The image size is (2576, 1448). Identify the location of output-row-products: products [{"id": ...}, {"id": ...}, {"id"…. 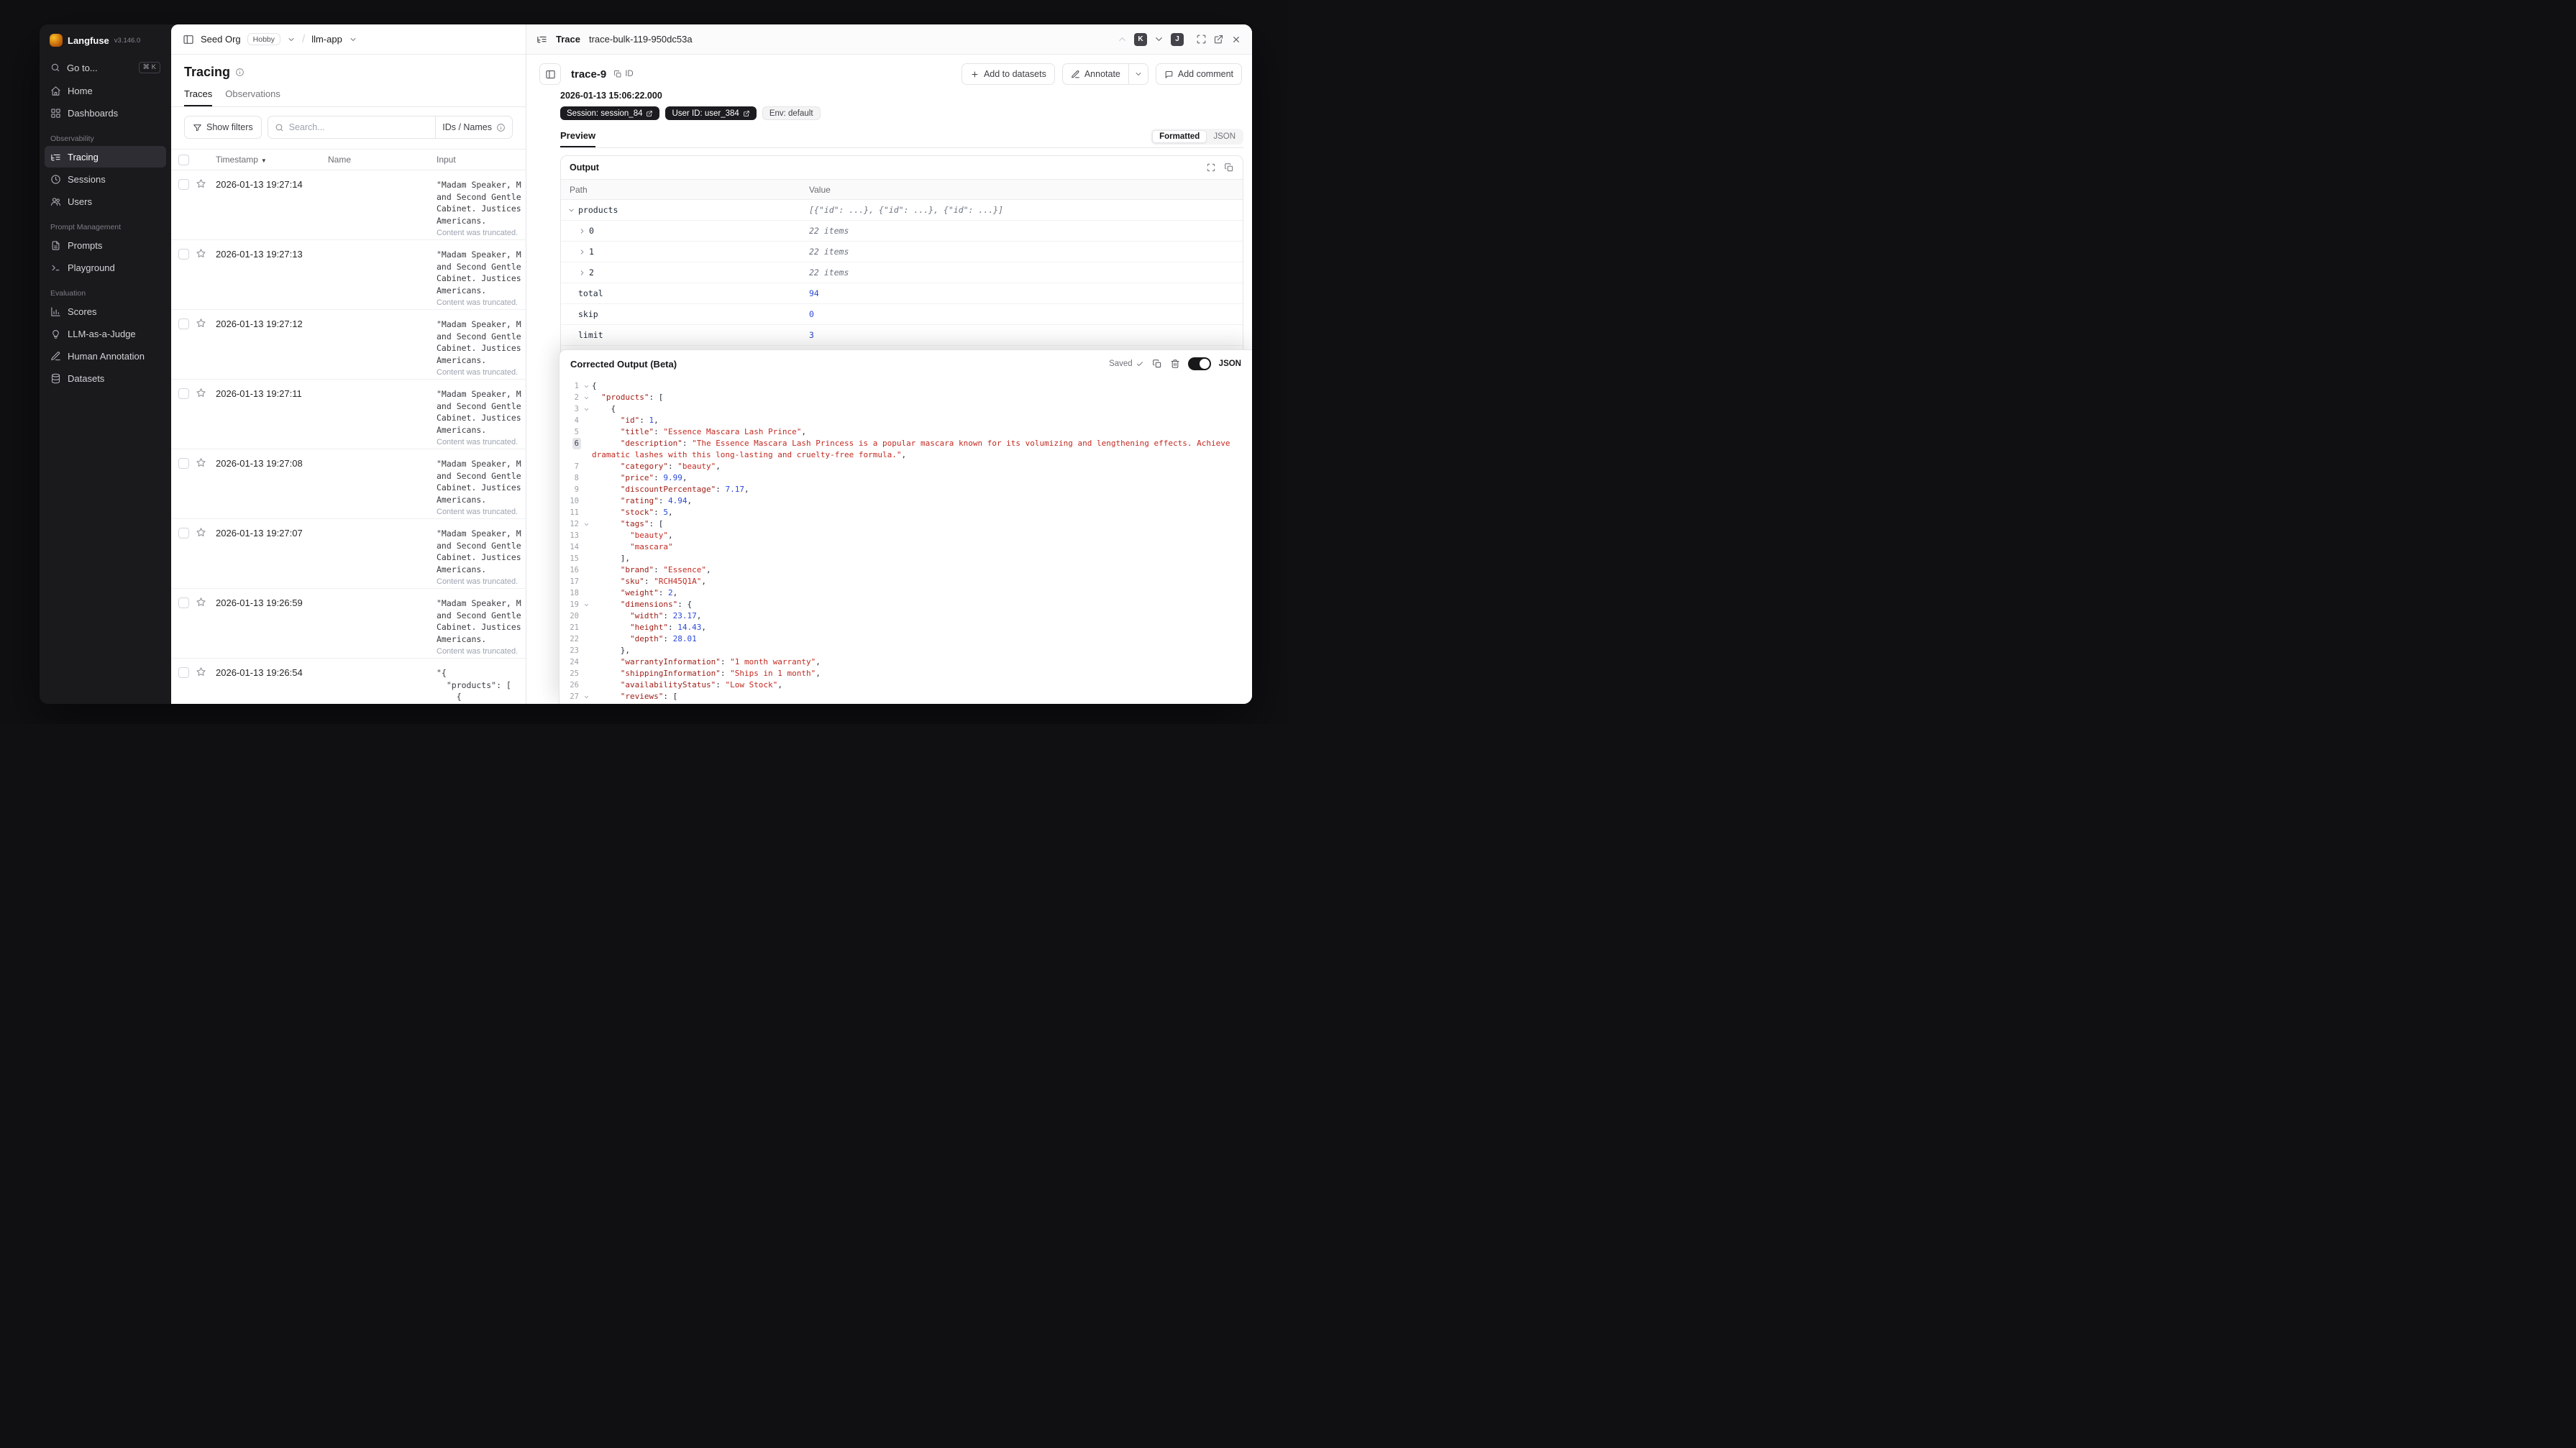
(902, 210).